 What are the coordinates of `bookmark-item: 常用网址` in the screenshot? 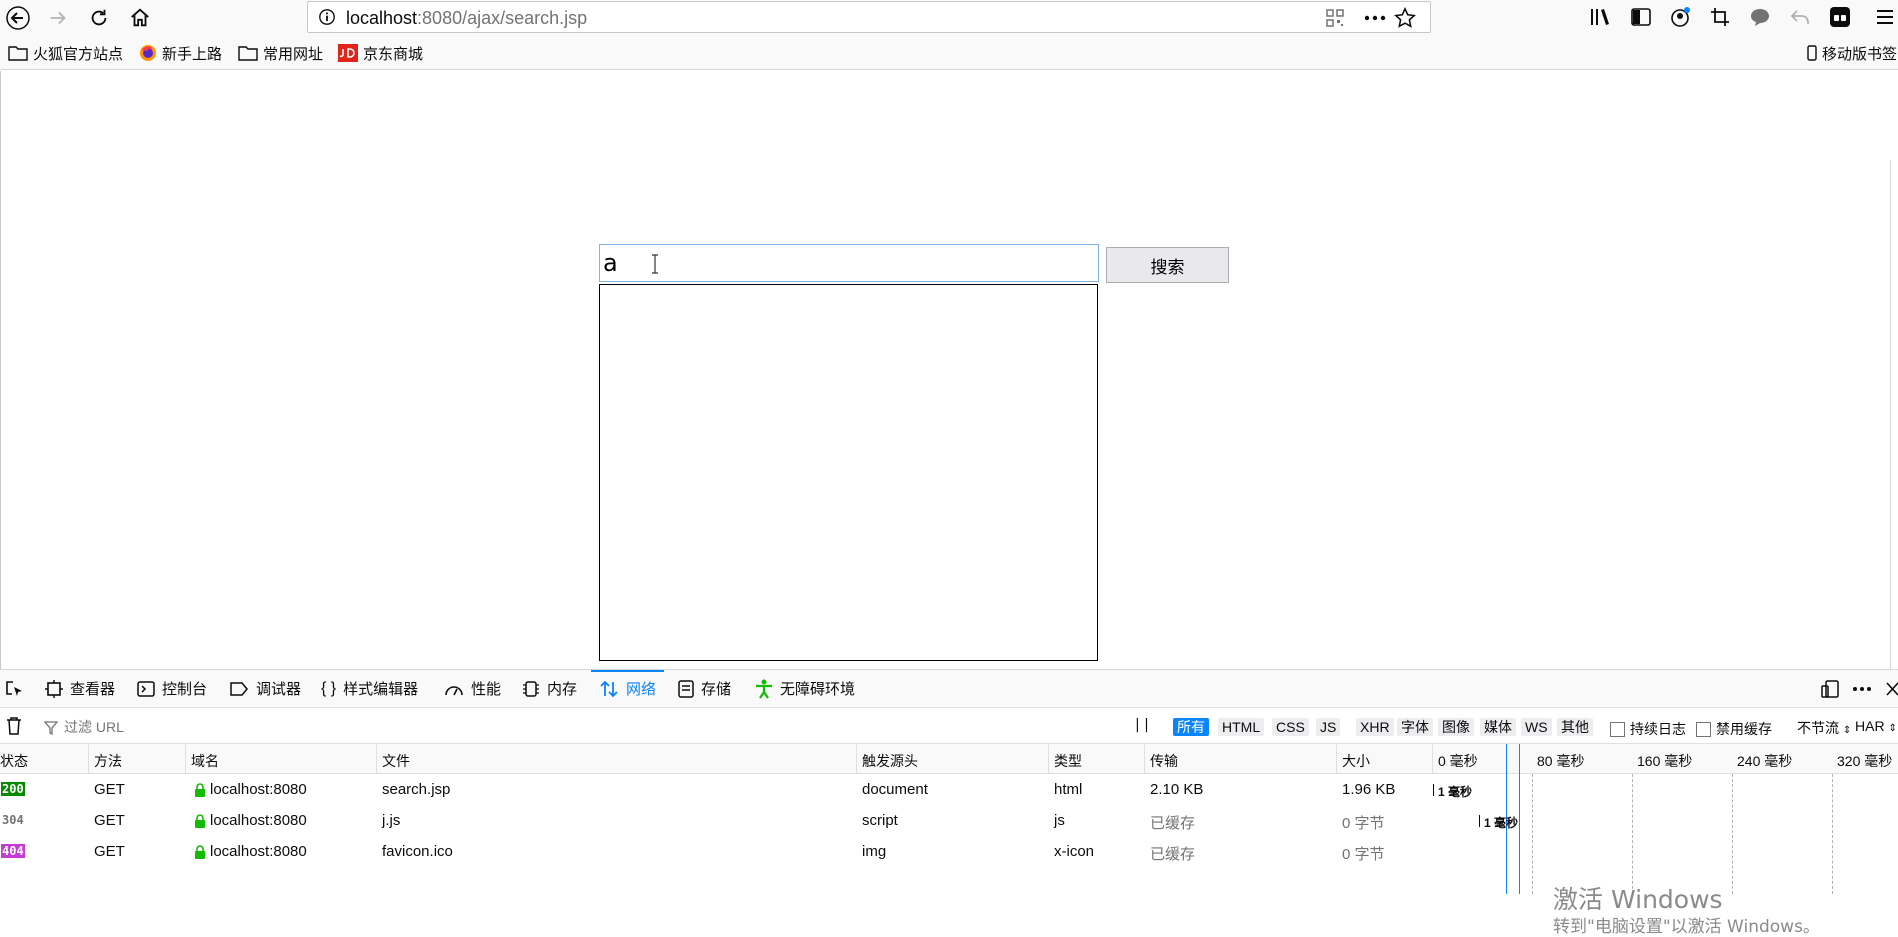 It's located at (280, 53).